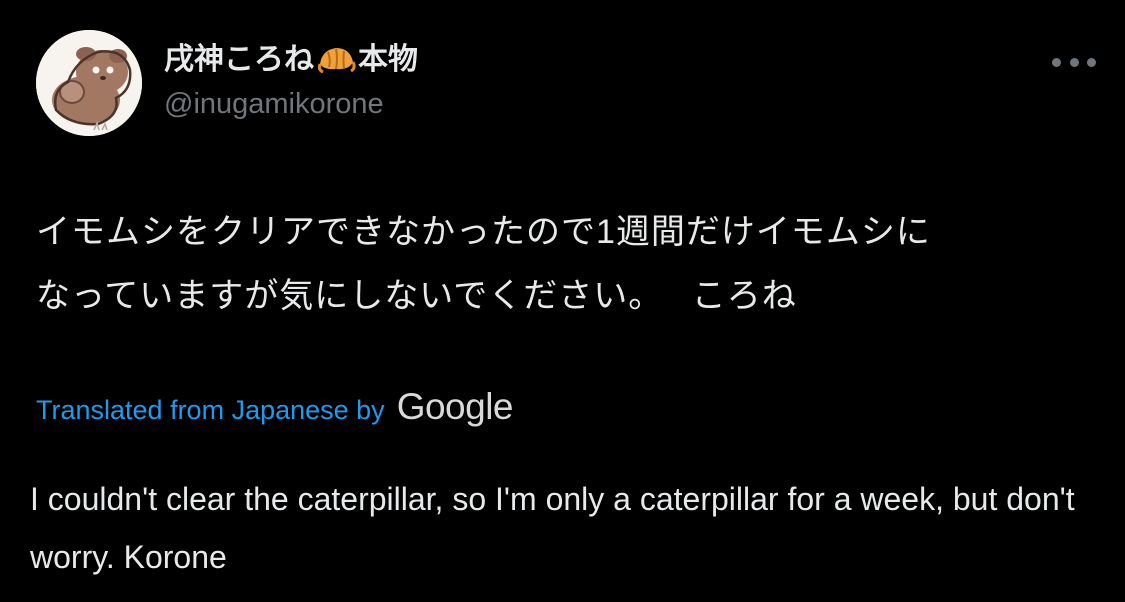  I want to click on dog-mascot-avatar-icon, so click(89, 83).